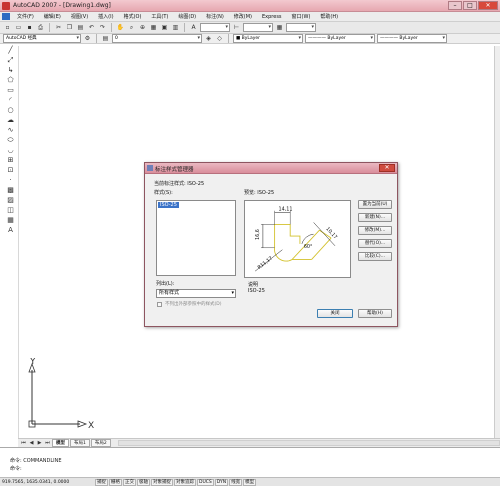  Describe the element at coordinates (10, 170) in the screenshot. I see `make-block-icon: ⊡` at that location.